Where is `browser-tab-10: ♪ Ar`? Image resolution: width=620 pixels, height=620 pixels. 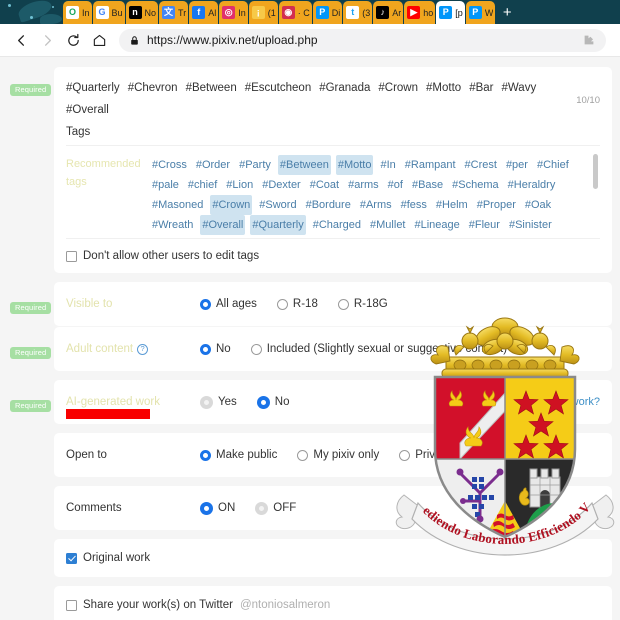
browser-tab-10: ♪ Ar is located at coordinates (388, 12).